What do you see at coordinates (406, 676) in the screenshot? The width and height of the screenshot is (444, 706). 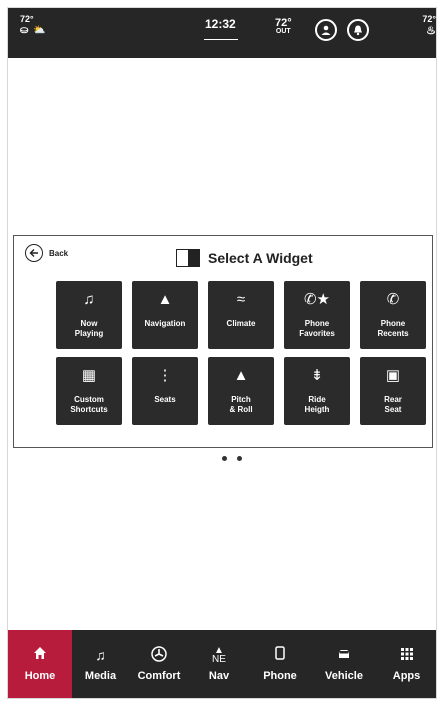 I see `nav-label: Apps` at bounding box center [406, 676].